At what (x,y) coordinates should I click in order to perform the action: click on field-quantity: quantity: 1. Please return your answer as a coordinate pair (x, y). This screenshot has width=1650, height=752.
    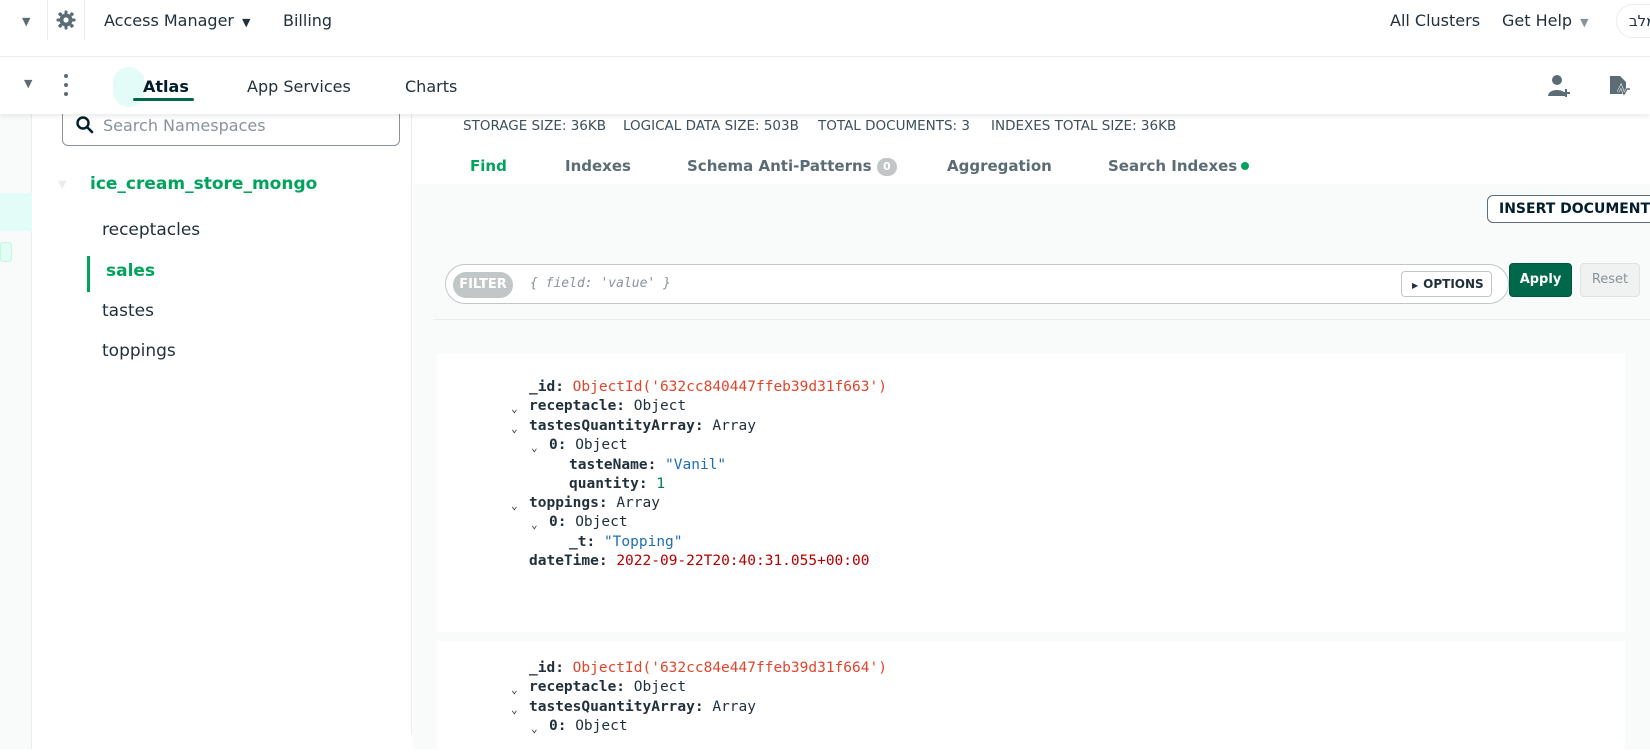
    Looking at the image, I should click on (617, 484).